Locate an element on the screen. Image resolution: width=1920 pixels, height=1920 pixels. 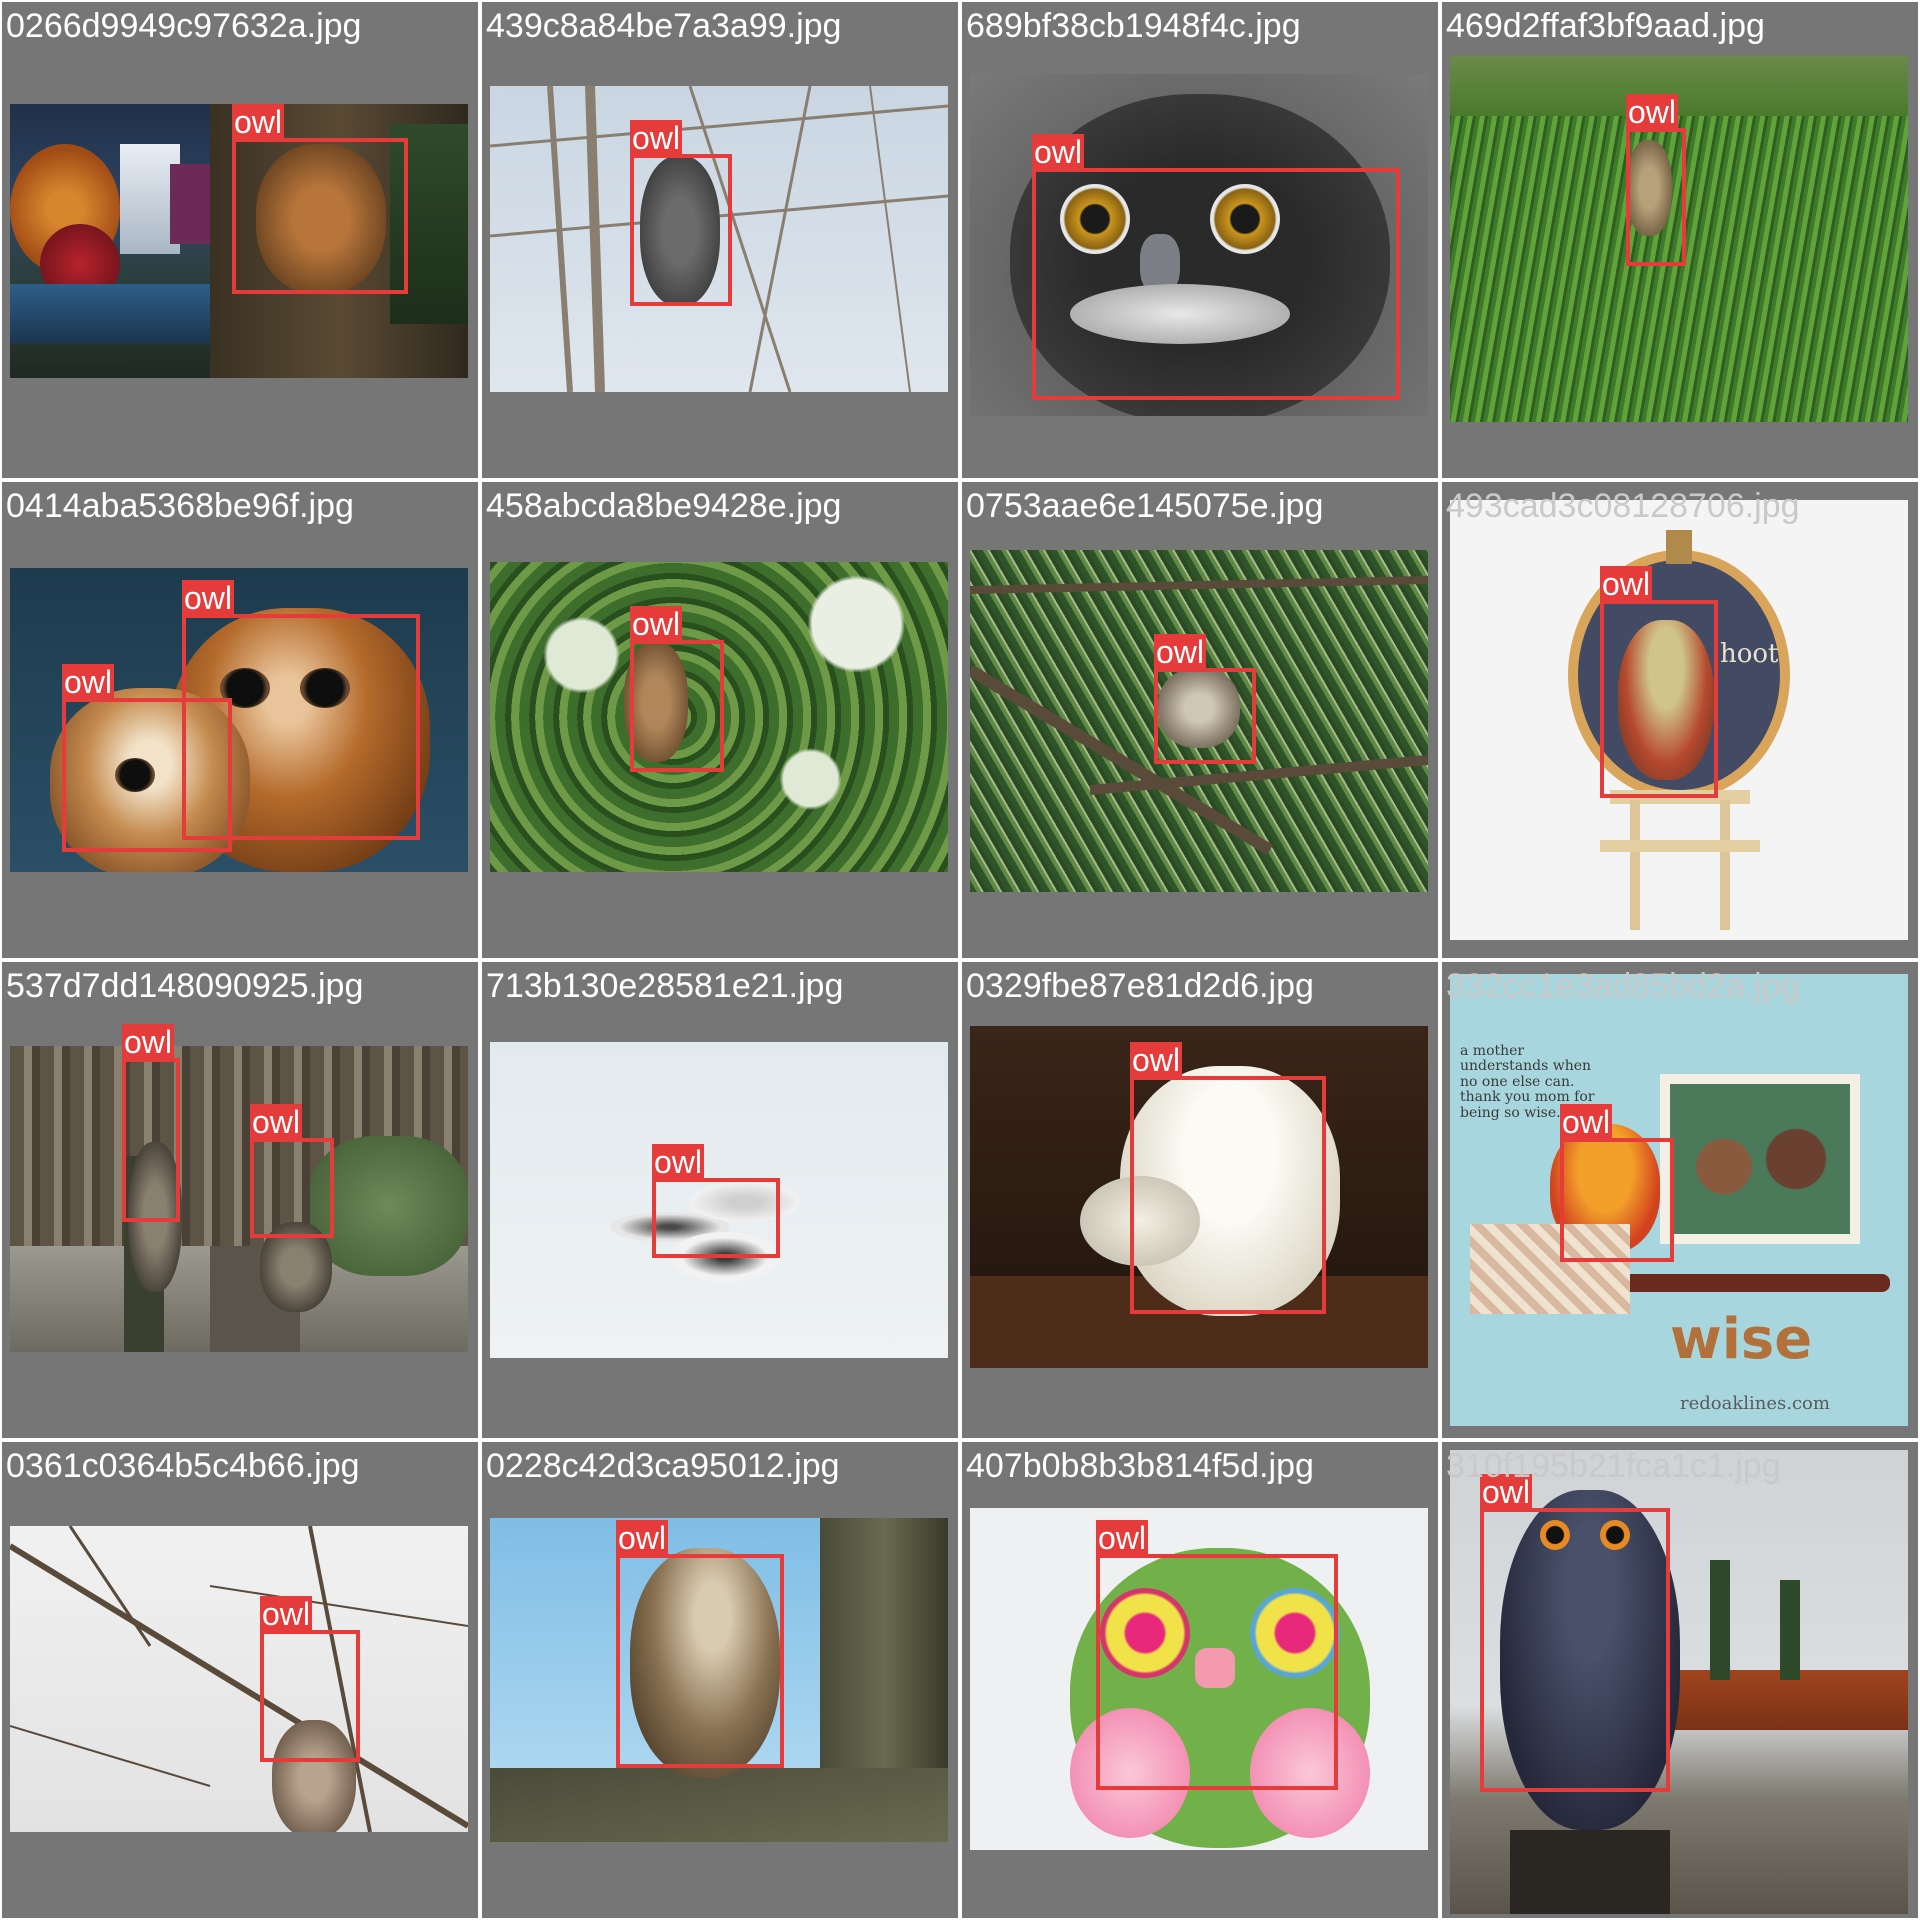
scrapbook-credit: redoaklines.com is located at coordinates (1755, 1403).